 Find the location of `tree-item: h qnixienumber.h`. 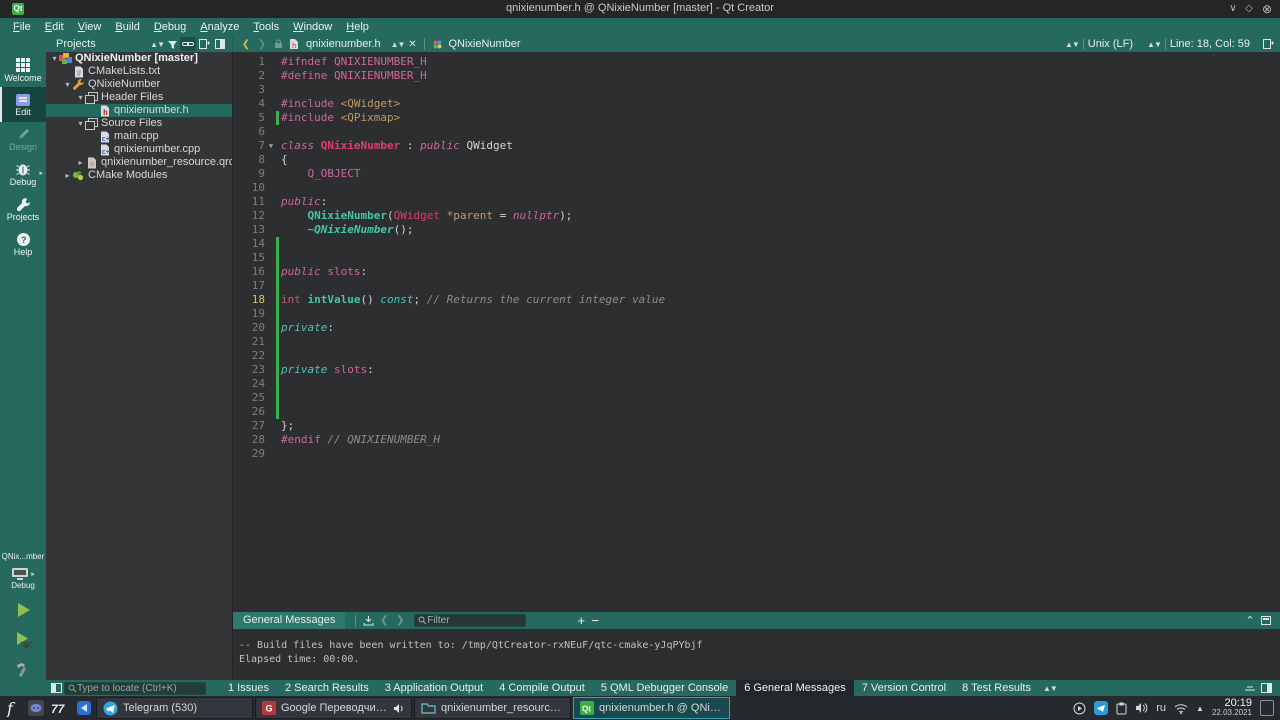

tree-item: h qnixienumber.h is located at coordinates (139, 110).